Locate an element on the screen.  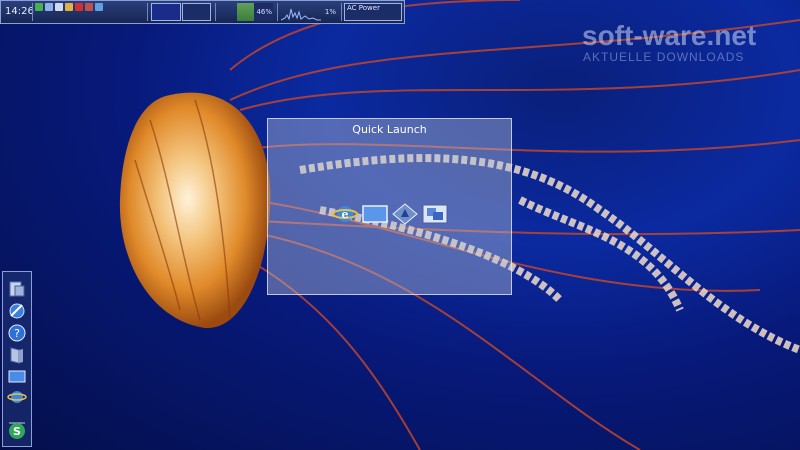
watermark: soft-ware.net AKTUELLE DOWNLOADS is located at coordinates (669, 42).